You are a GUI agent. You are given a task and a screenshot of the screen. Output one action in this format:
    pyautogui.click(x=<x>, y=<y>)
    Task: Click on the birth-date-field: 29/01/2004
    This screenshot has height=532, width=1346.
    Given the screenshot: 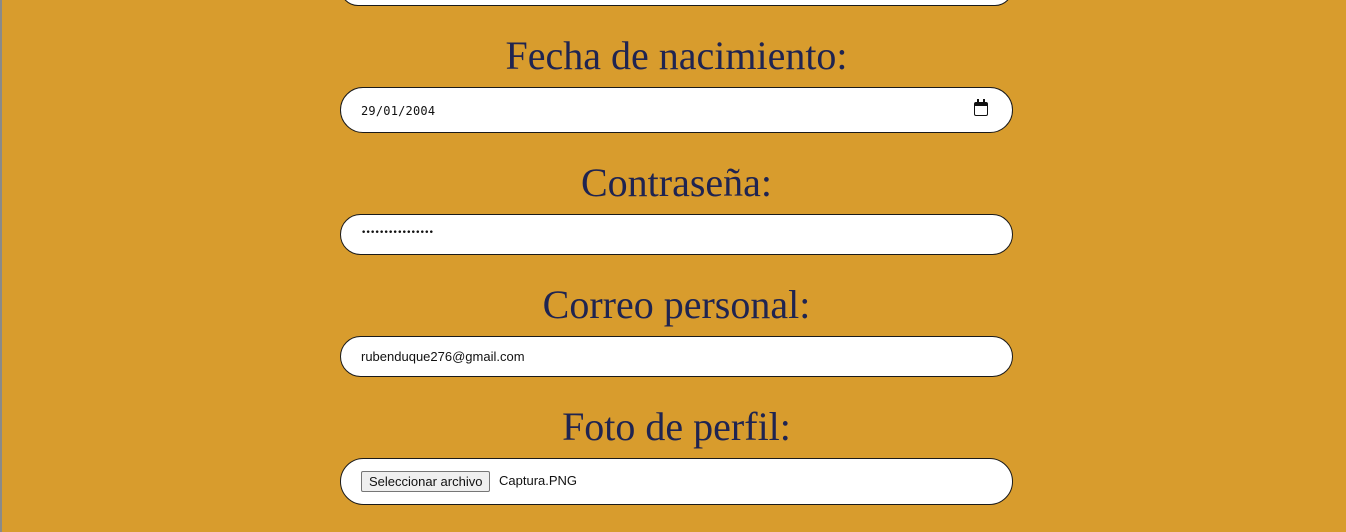 What is the action you would take?
    pyautogui.click(x=676, y=110)
    